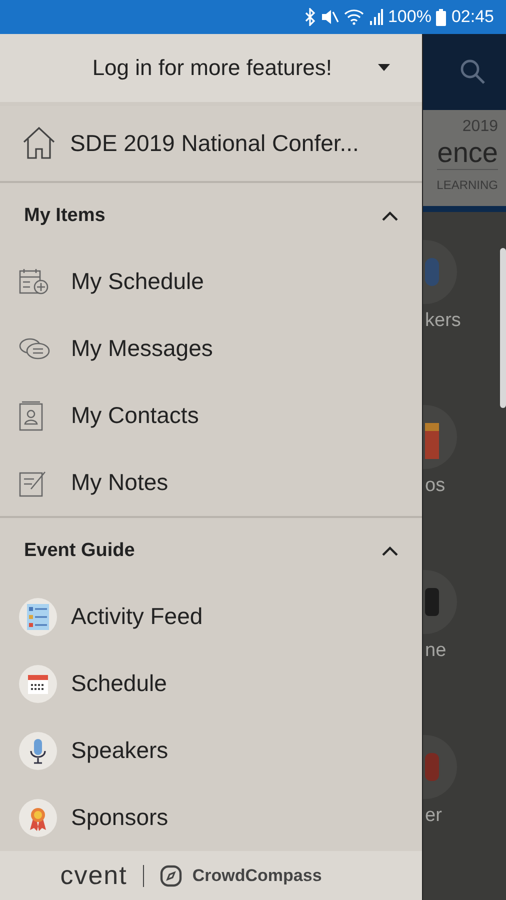  Describe the element at coordinates (354, 17) in the screenshot. I see `wifi-icon` at that location.